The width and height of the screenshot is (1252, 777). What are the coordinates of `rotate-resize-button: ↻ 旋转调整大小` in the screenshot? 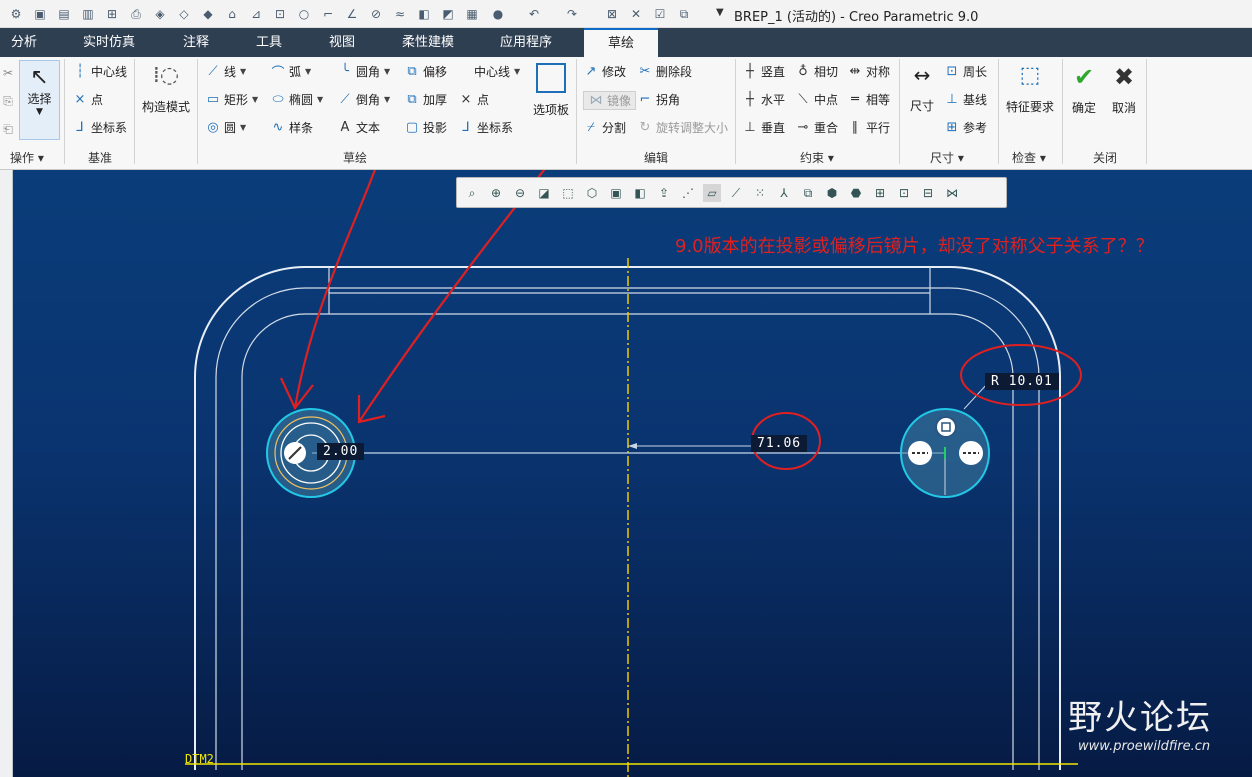 It's located at (682, 127).